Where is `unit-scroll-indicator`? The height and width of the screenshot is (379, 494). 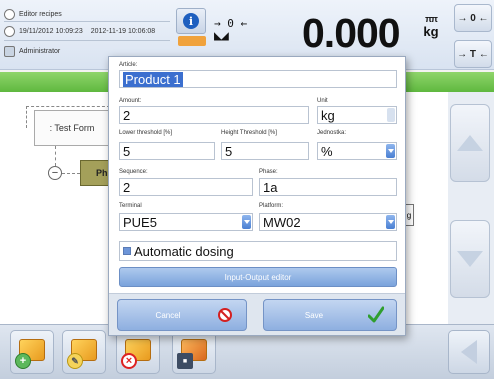
unit-scroll-indicator is located at coordinates (391, 115).